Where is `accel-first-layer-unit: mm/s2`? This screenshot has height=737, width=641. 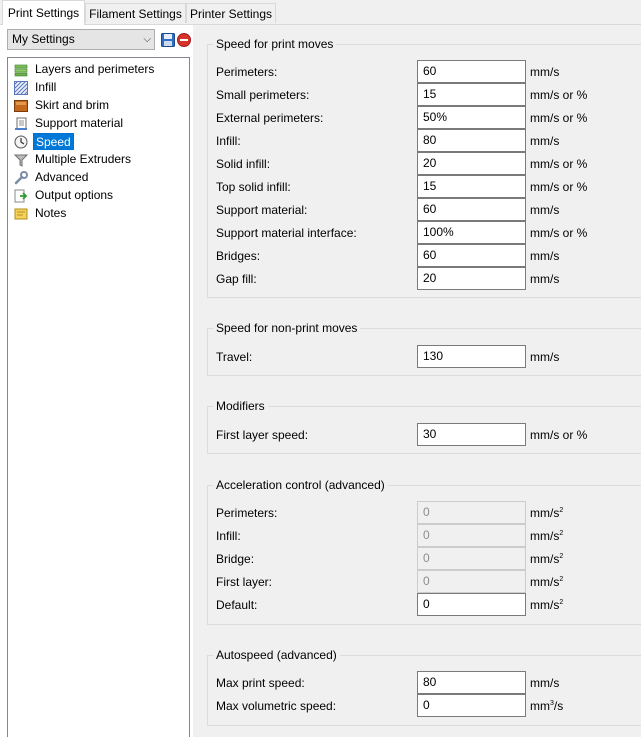
accel-first-layer-unit: mm/s2 is located at coordinates (547, 582).